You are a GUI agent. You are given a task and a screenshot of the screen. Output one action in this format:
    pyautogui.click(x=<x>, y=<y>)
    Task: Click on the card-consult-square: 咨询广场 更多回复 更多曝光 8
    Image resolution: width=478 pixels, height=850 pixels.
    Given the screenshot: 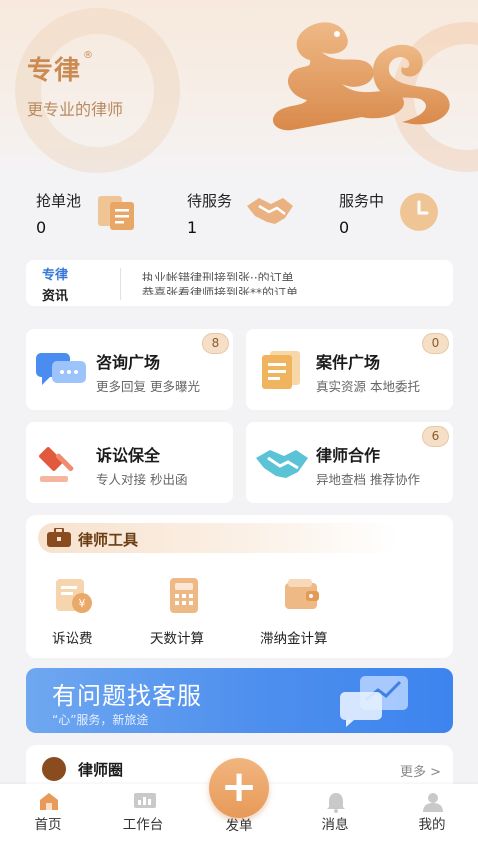 What is the action you would take?
    pyautogui.click(x=129, y=369)
    